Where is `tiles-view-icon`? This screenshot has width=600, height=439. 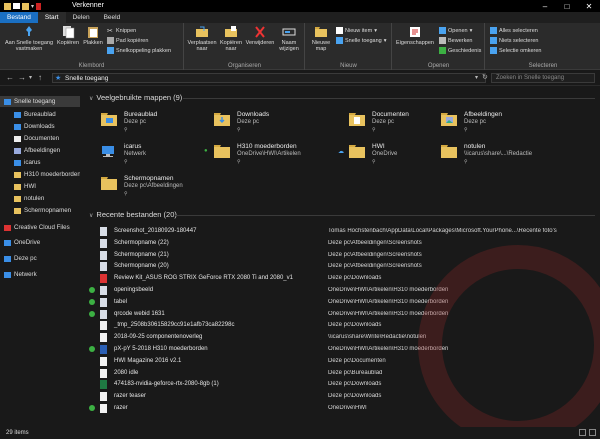
tiles-view-icon is located at coordinates (592, 432).